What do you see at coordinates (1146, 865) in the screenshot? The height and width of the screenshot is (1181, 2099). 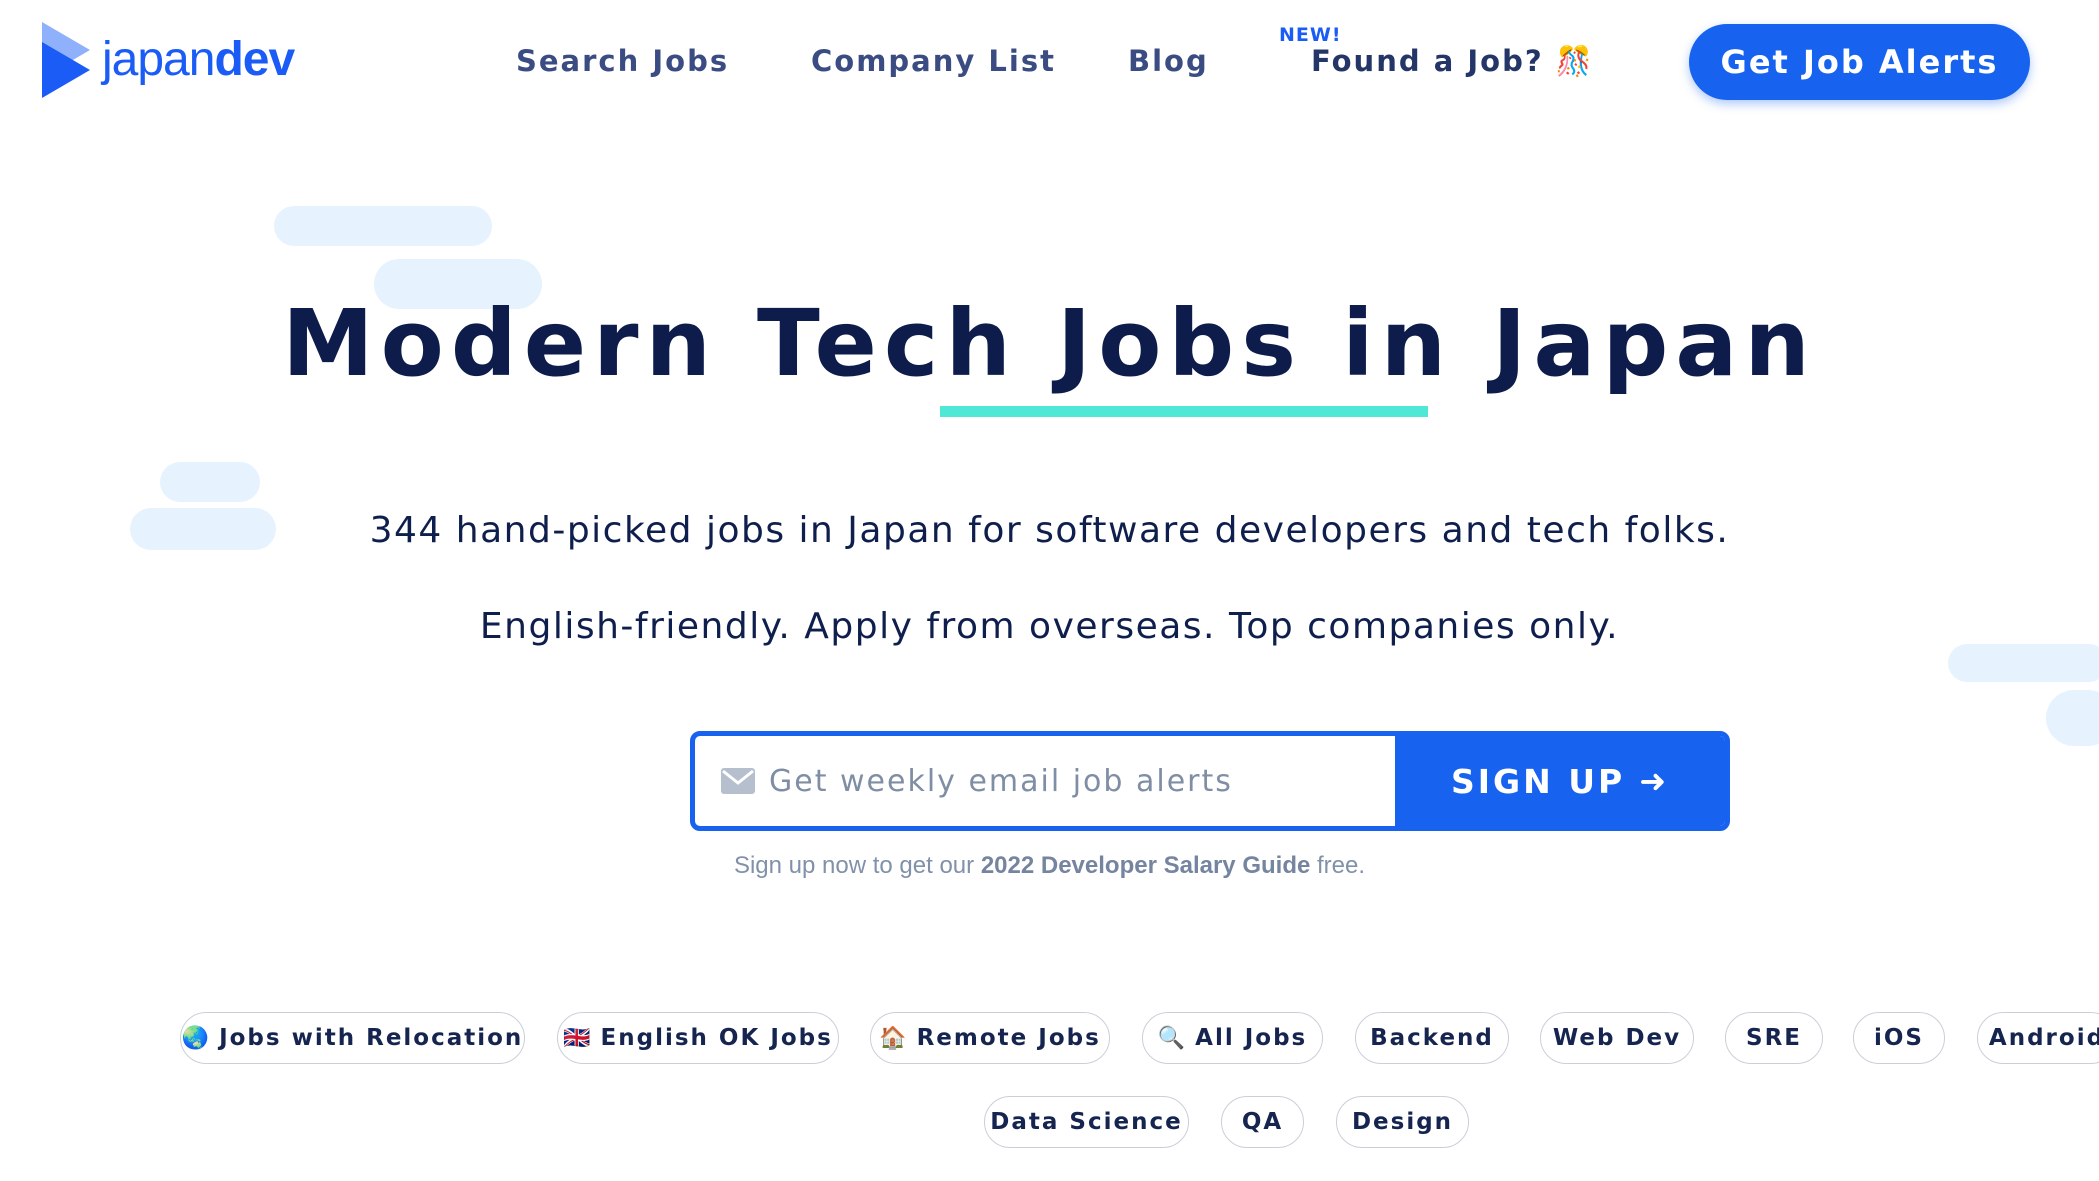 I see `salary-guide-link: 2022 Developer Salary Guide` at bounding box center [1146, 865].